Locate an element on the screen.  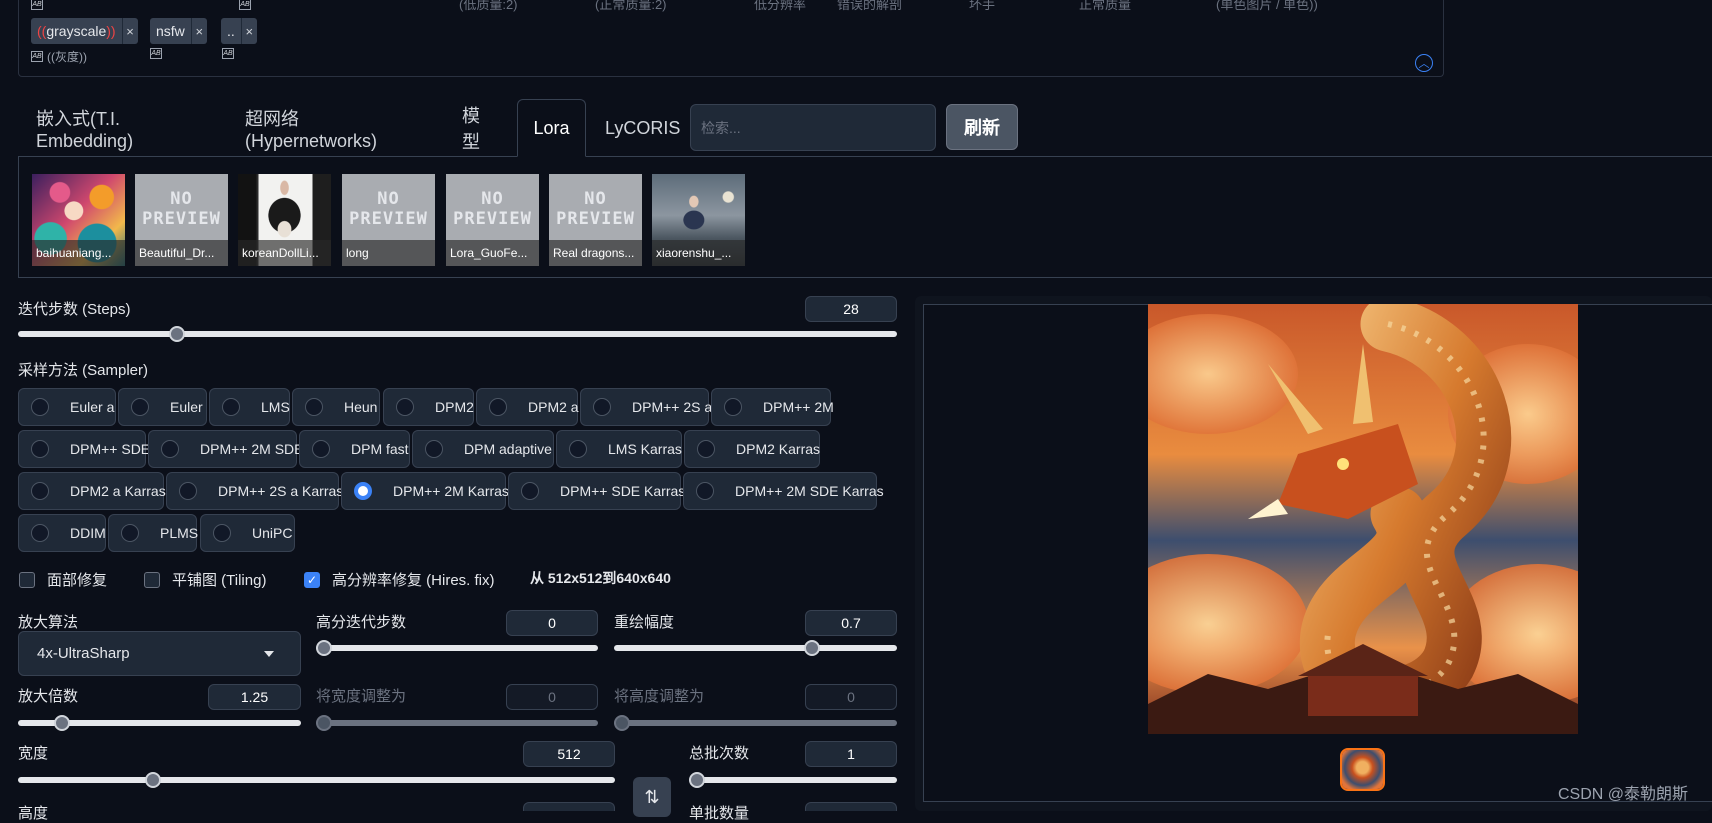
sampler-option: DPM++ 2S a is located at coordinates (646, 407).